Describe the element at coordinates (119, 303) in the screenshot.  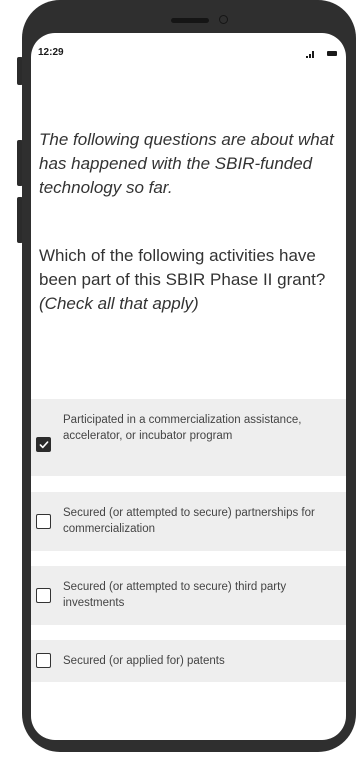
I see `question-hint: (Check all that apply)` at that location.